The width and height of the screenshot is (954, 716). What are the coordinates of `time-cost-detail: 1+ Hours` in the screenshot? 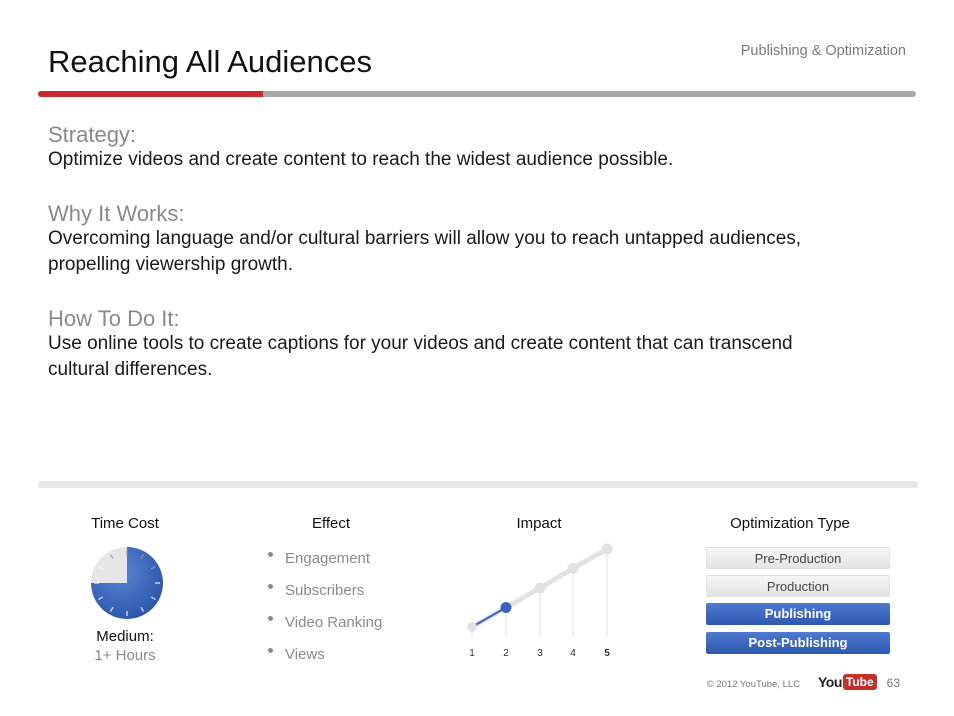 It's located at (125, 655).